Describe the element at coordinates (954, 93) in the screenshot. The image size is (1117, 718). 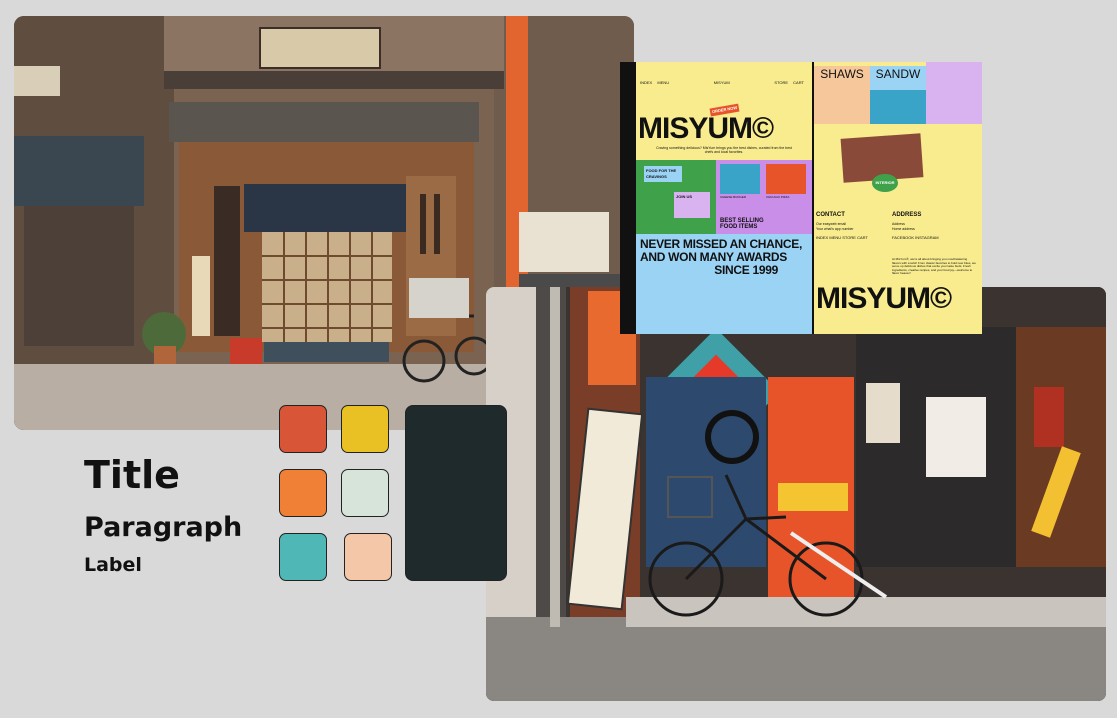
I see `extra-tab-block` at that location.